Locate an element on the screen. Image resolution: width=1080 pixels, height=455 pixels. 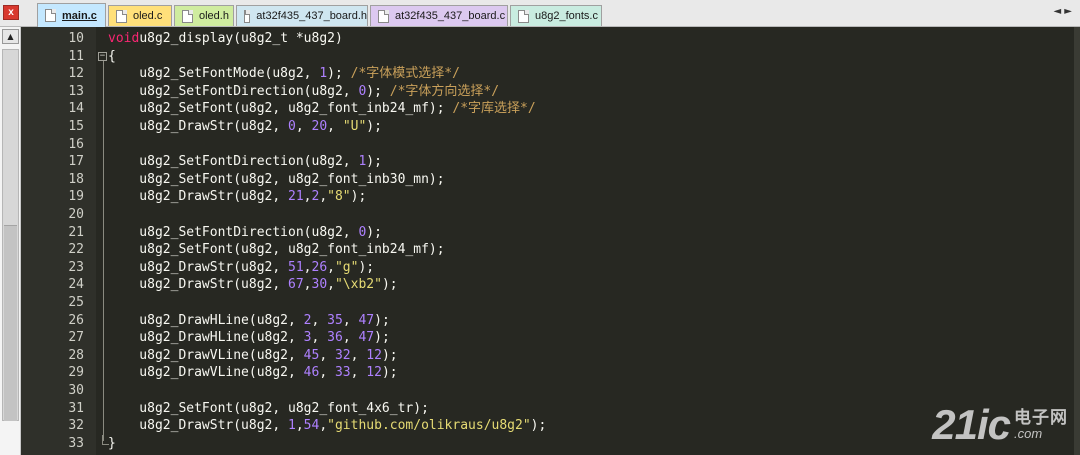
code-line: 11 −{ is located at coordinates (541, 57).